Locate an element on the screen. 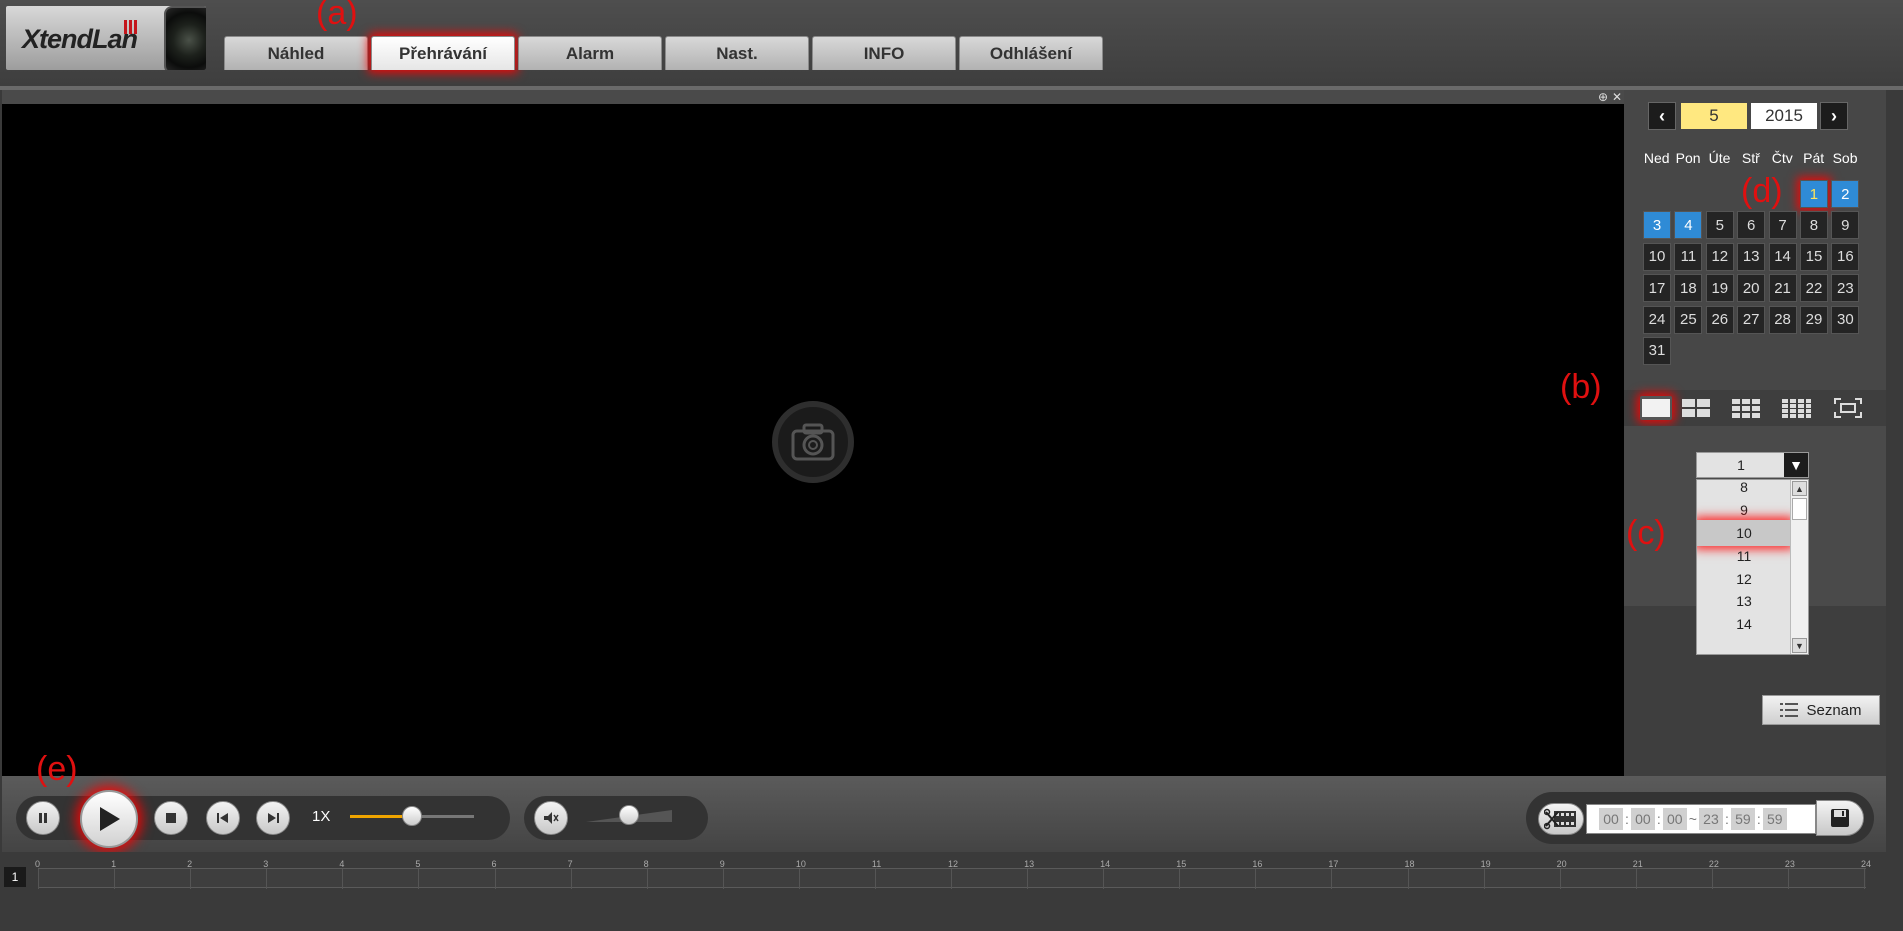 Image resolution: width=1903 pixels, height=931 pixels. tab-alarm: Alarm is located at coordinates (590, 53).